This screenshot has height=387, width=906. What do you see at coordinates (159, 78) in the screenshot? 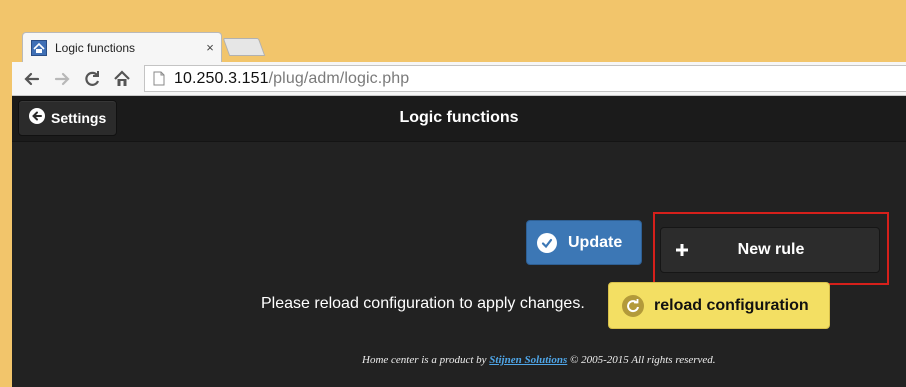
I see `page-icon` at bounding box center [159, 78].